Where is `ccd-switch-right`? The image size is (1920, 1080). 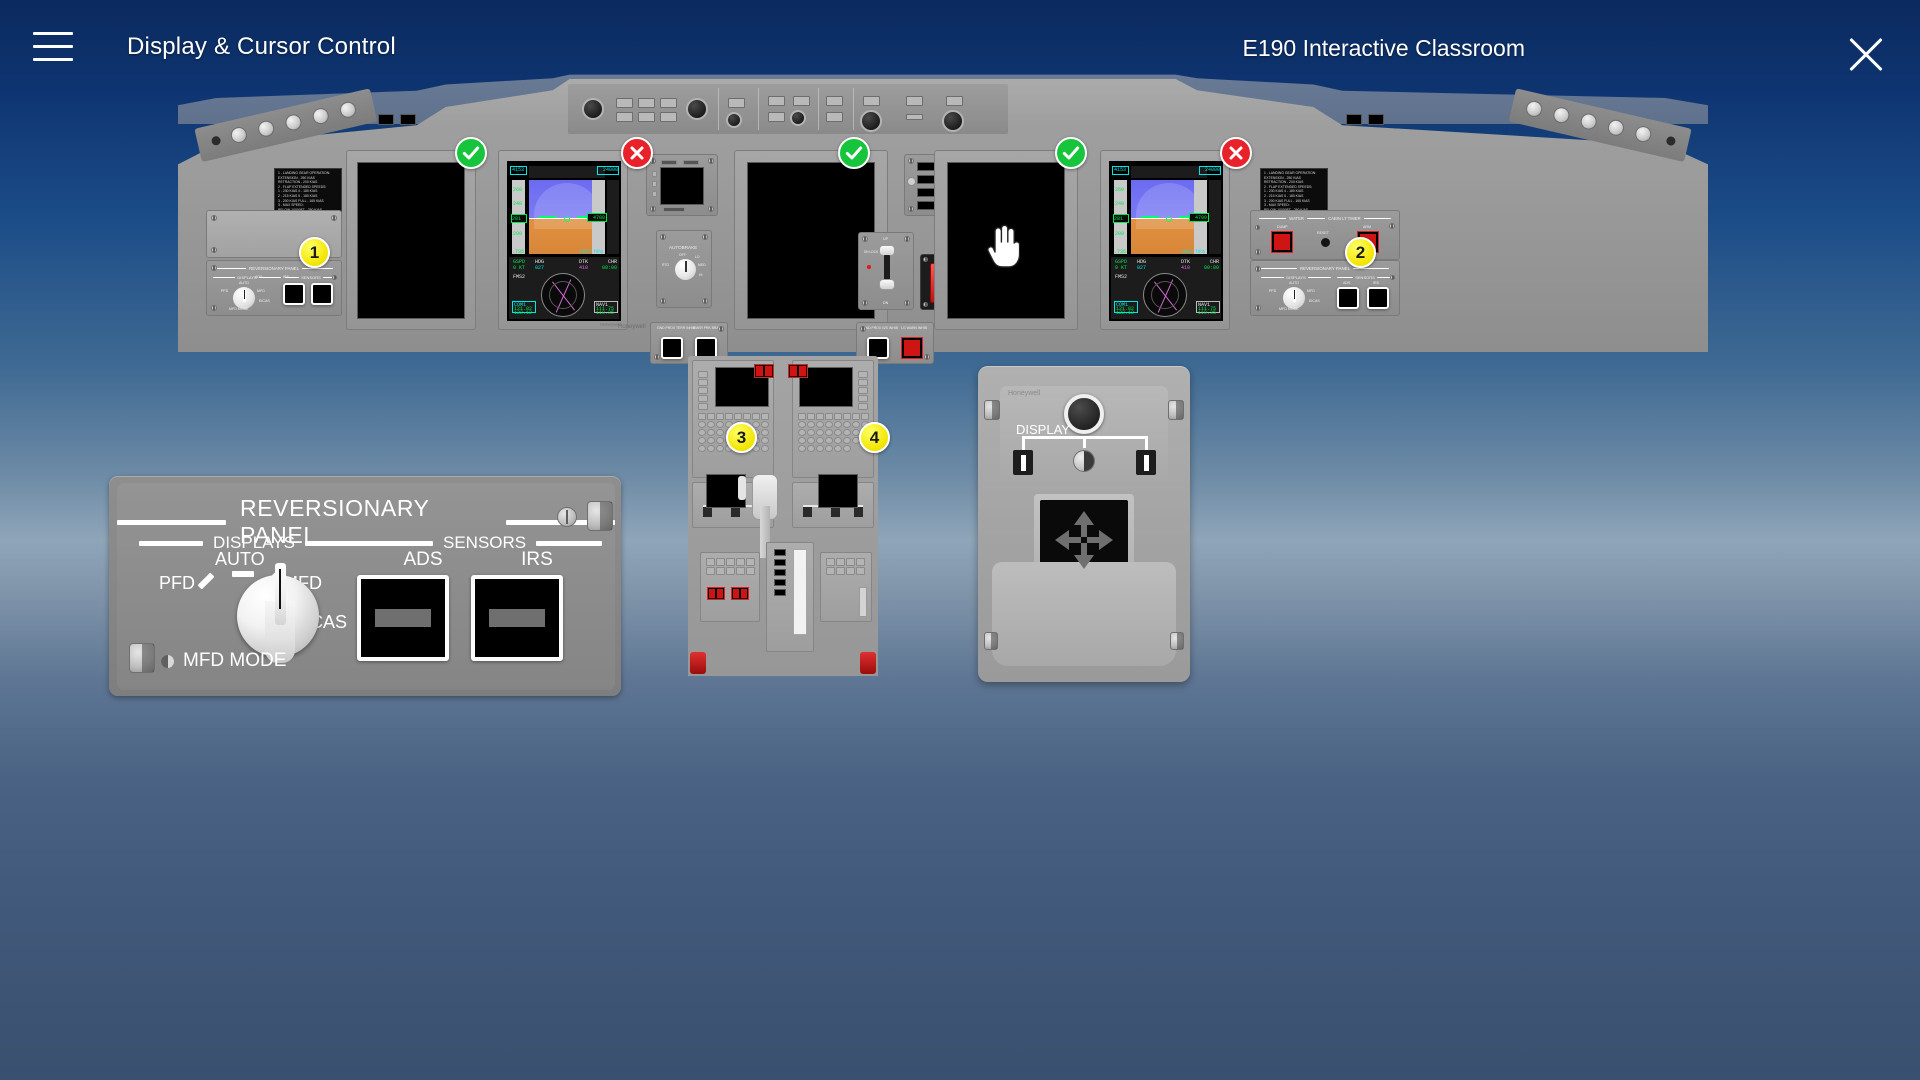 ccd-switch-right is located at coordinates (1146, 462).